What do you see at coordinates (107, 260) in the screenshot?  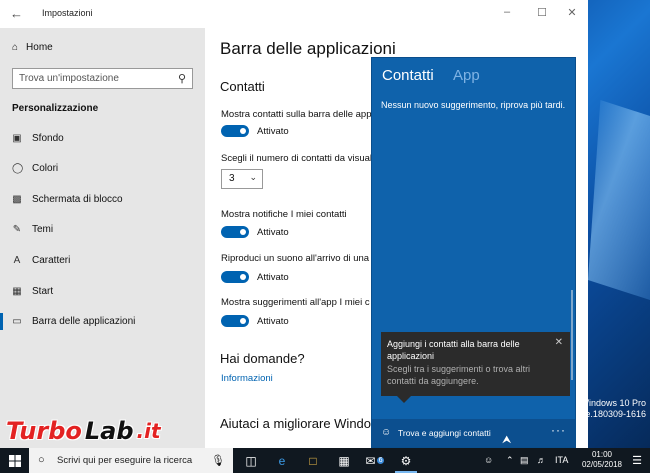 I see `sidebar-item-caratteri: A Caratteri` at bounding box center [107, 260].